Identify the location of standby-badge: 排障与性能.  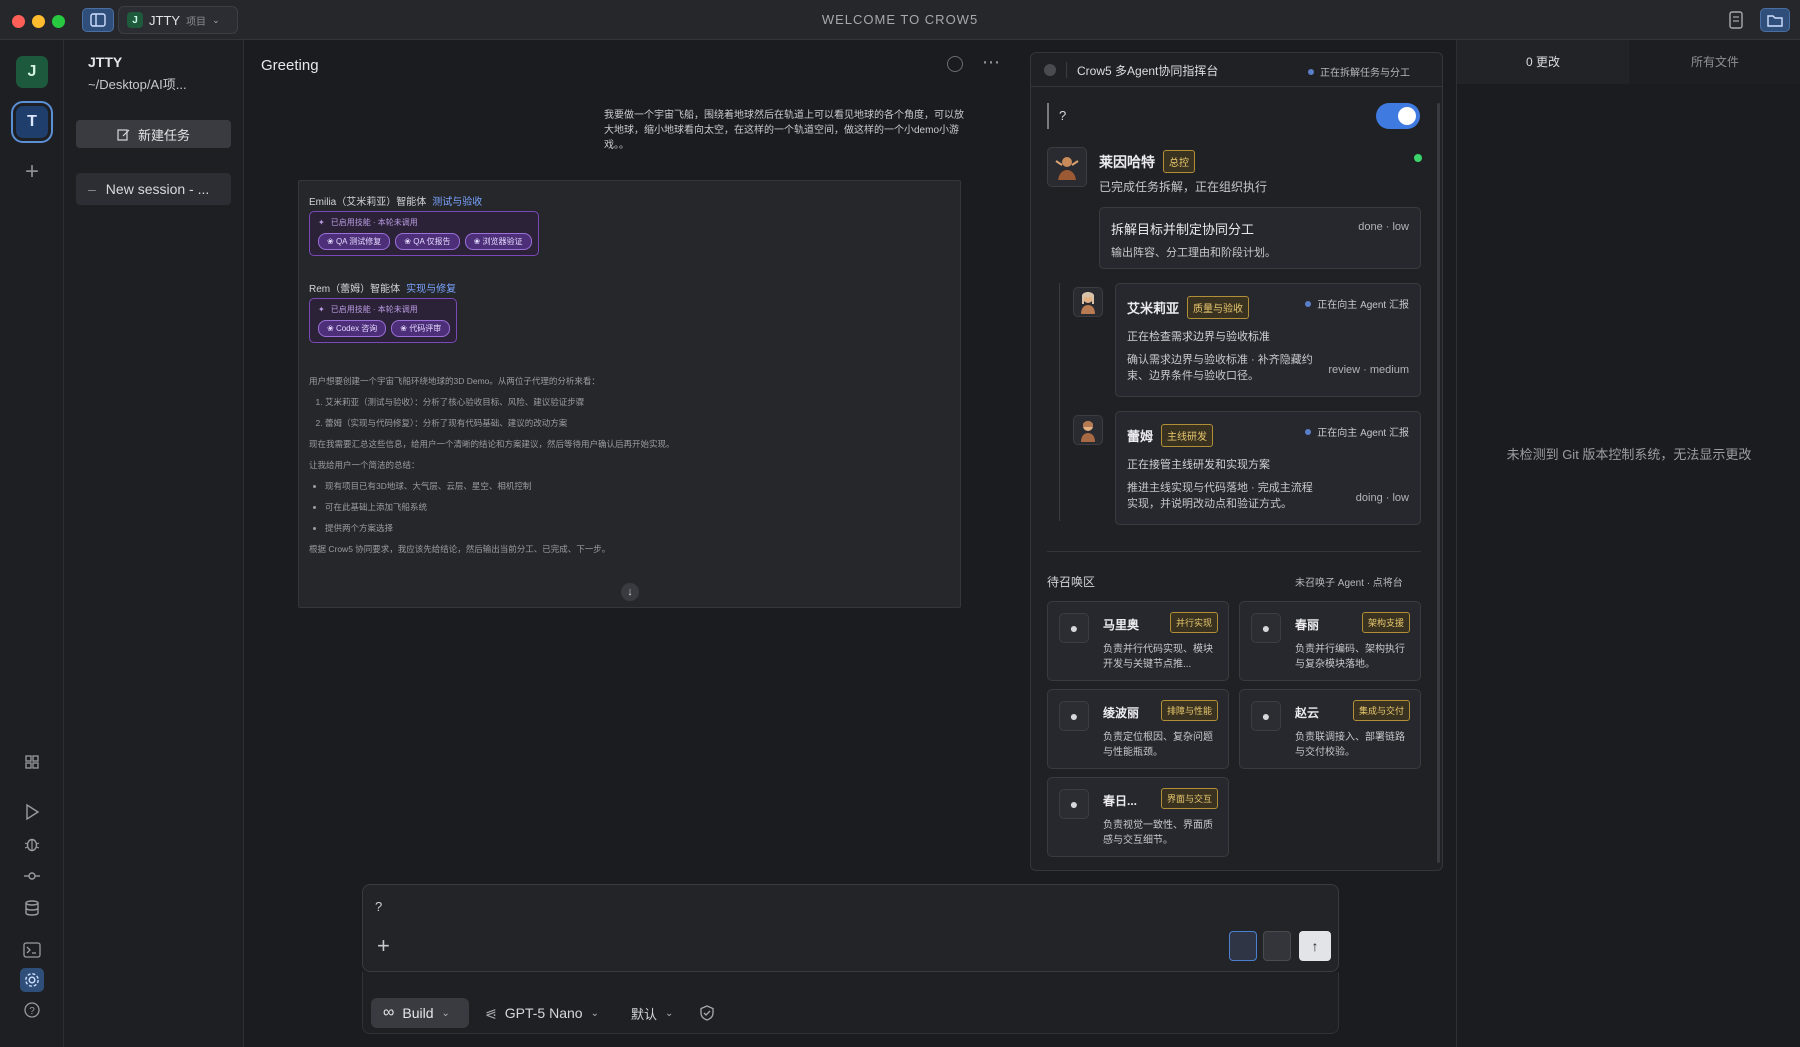
(1189, 710).